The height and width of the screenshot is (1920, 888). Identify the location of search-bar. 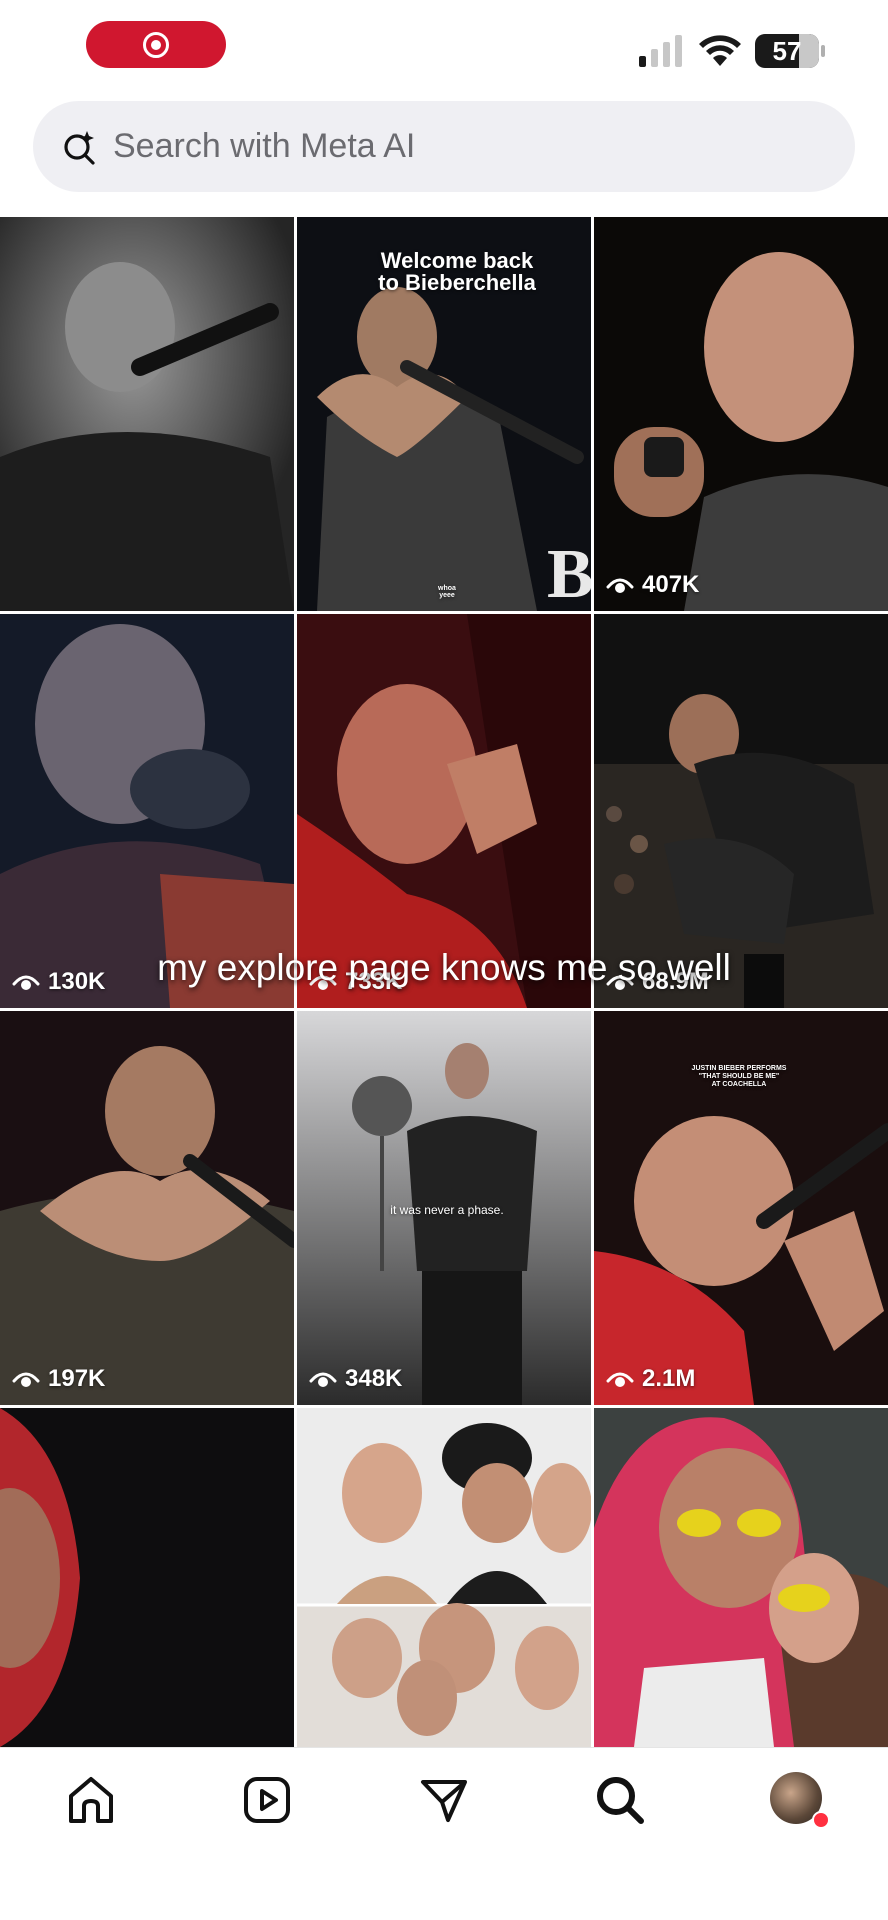
(444, 146).